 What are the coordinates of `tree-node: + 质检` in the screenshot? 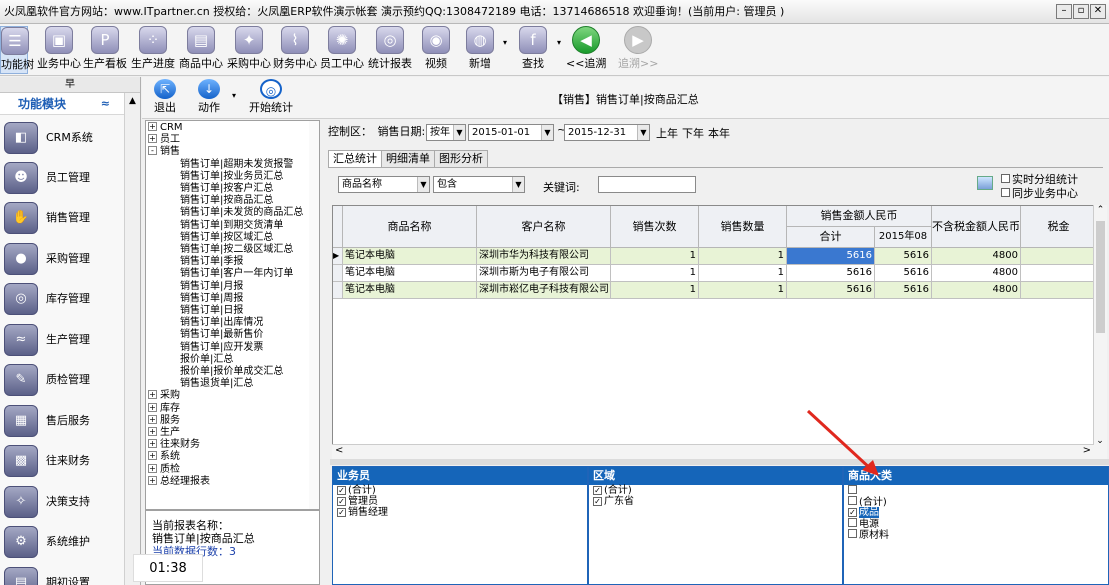 It's located at (164, 469).